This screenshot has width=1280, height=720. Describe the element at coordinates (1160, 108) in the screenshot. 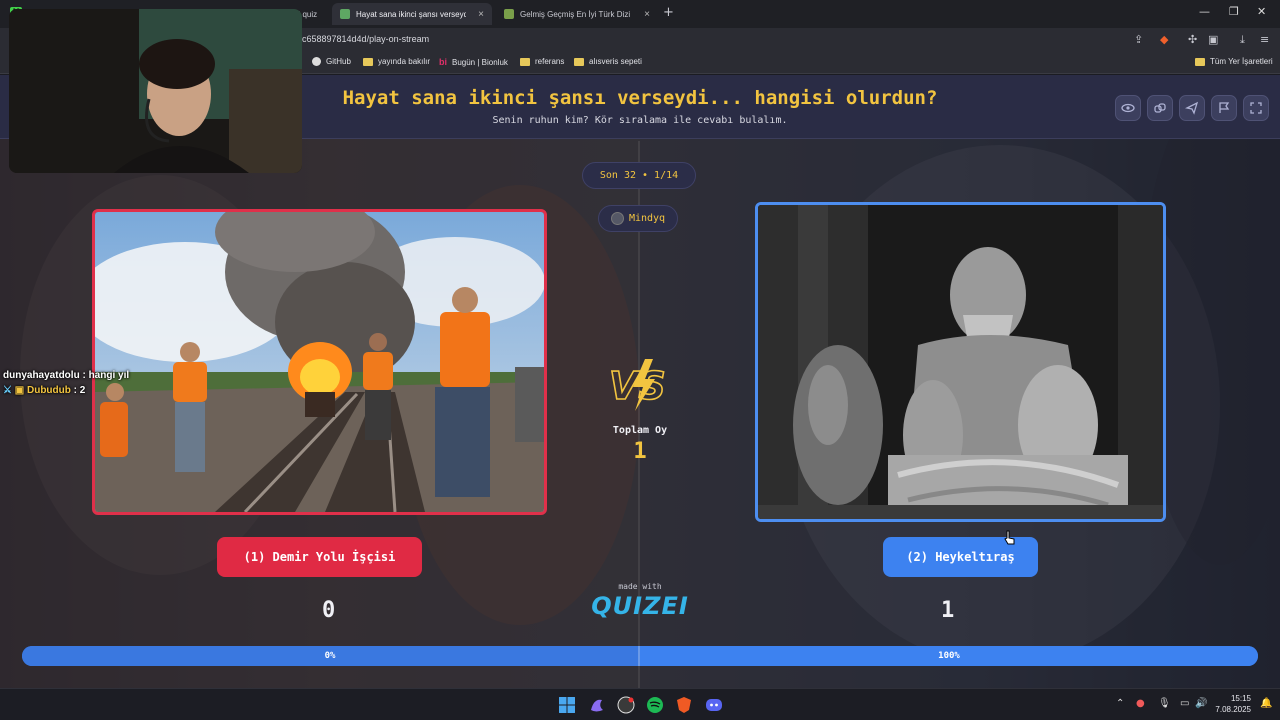

I see `link-icon` at that location.